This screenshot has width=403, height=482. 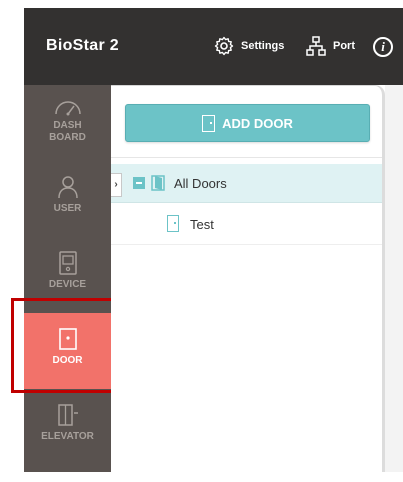 I want to click on sidebar-item-label: ELEVATOR, so click(x=67, y=436).